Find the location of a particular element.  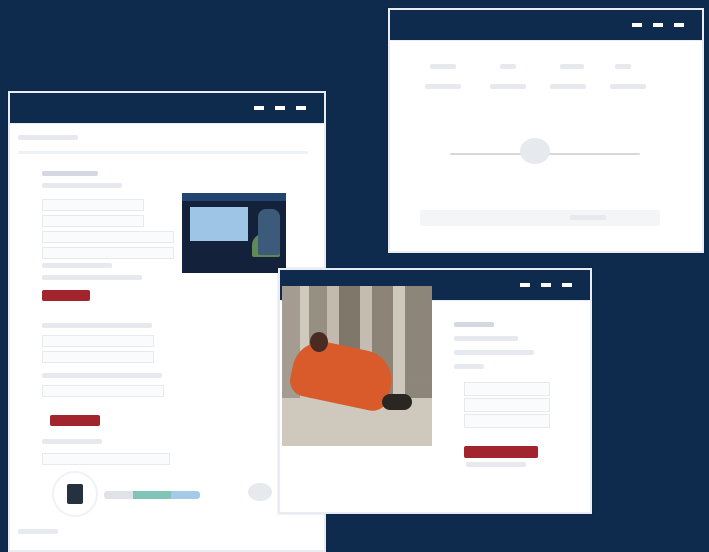

product-subtitle is located at coordinates (486, 338).